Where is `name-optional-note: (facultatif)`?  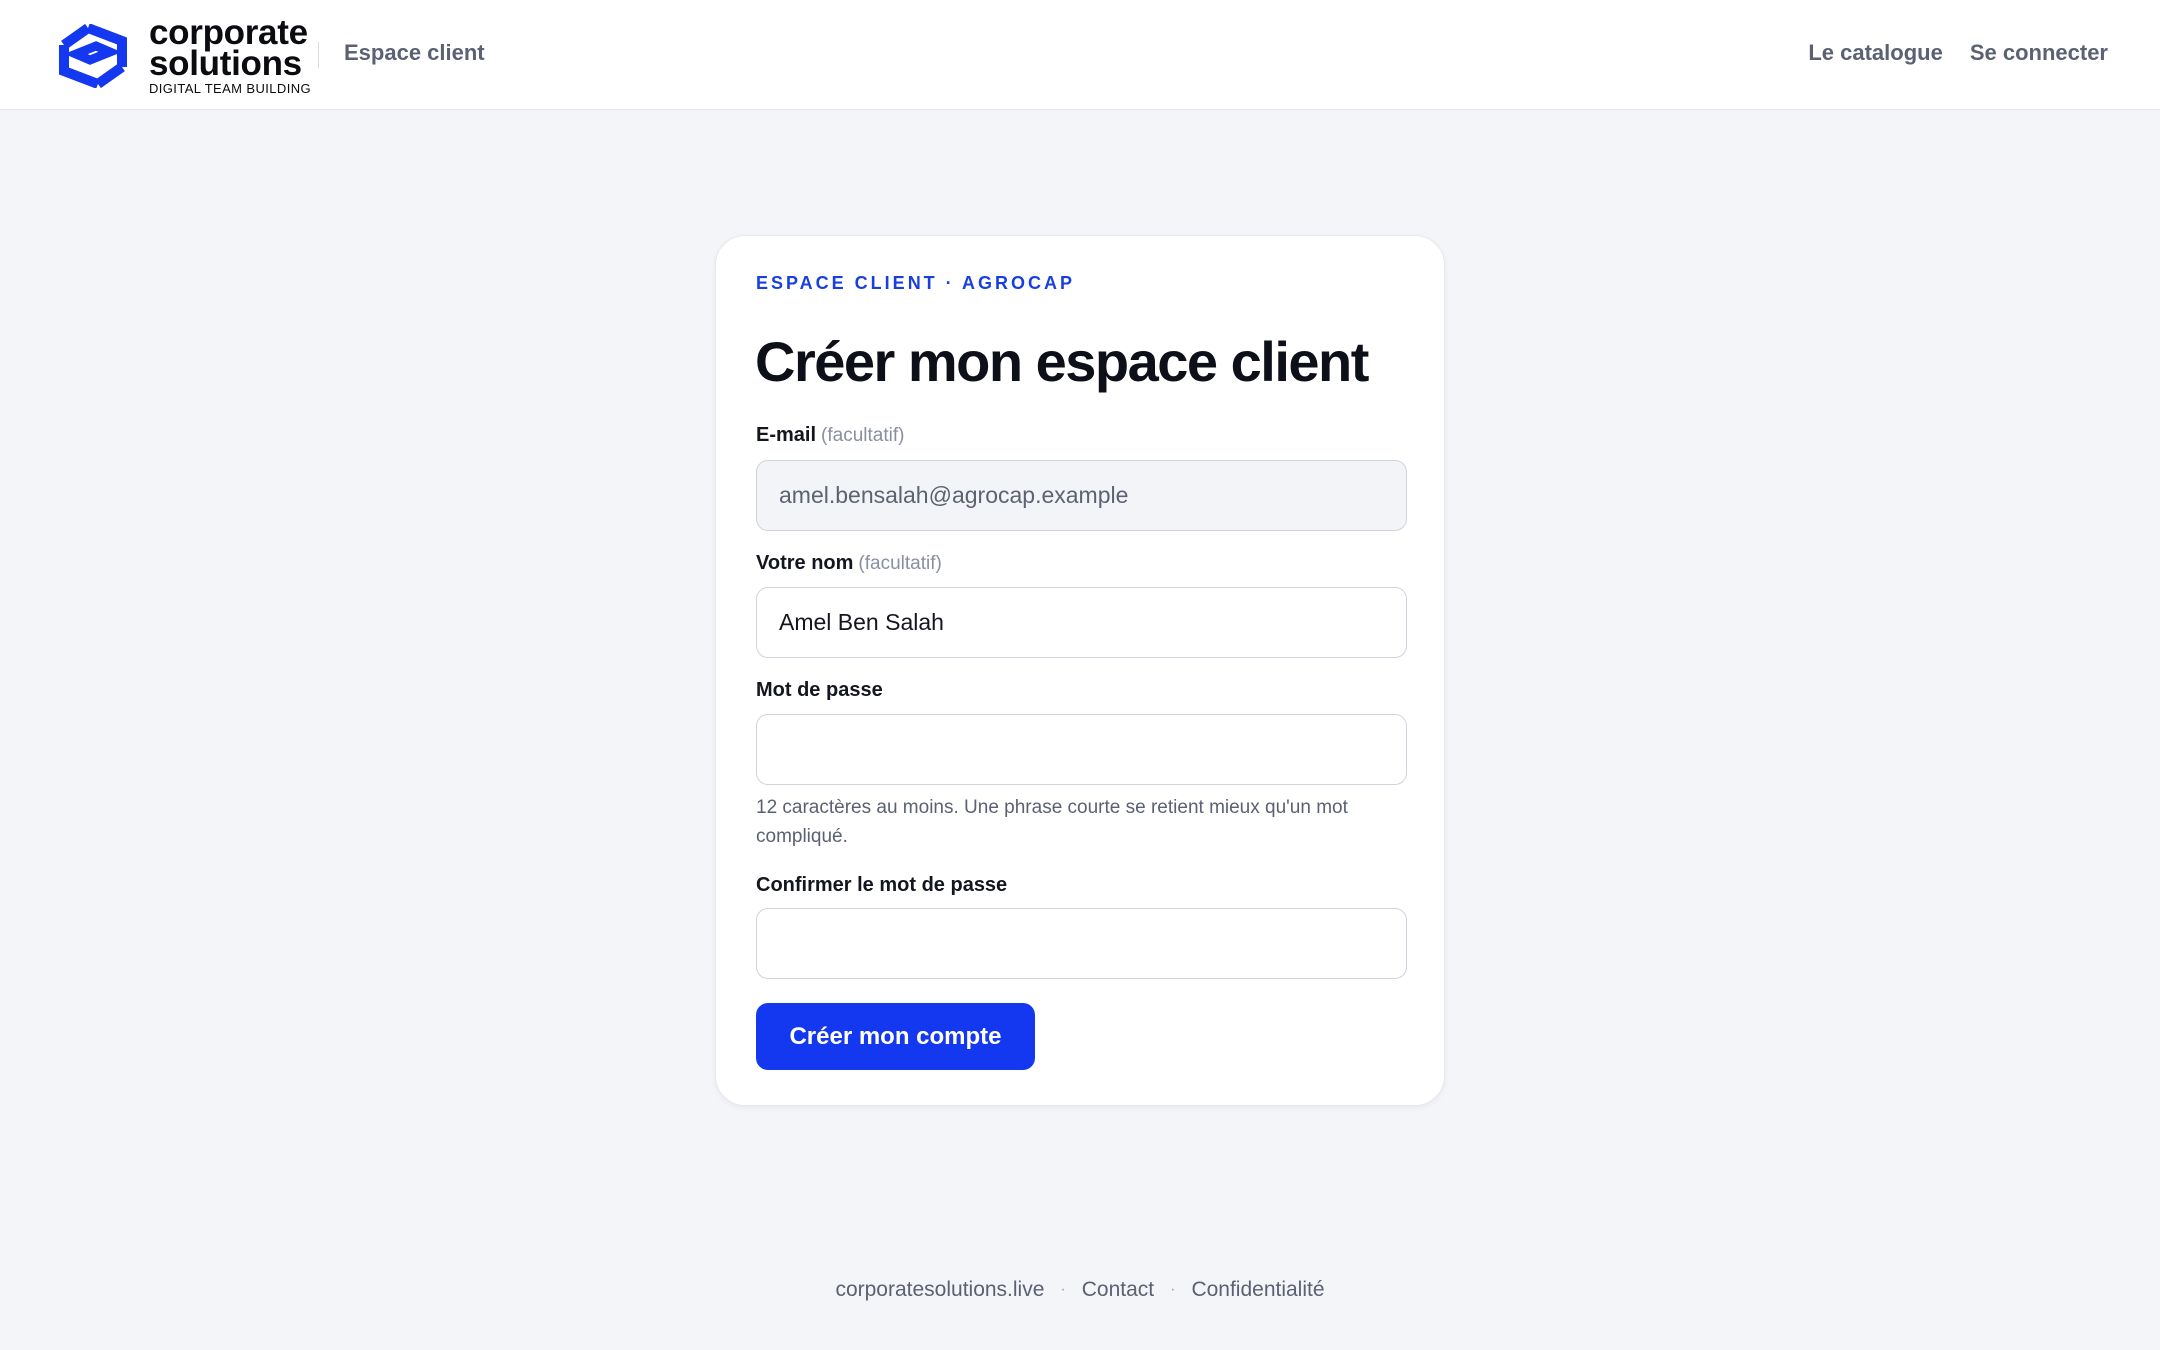 name-optional-note: (facultatif) is located at coordinates (900, 563).